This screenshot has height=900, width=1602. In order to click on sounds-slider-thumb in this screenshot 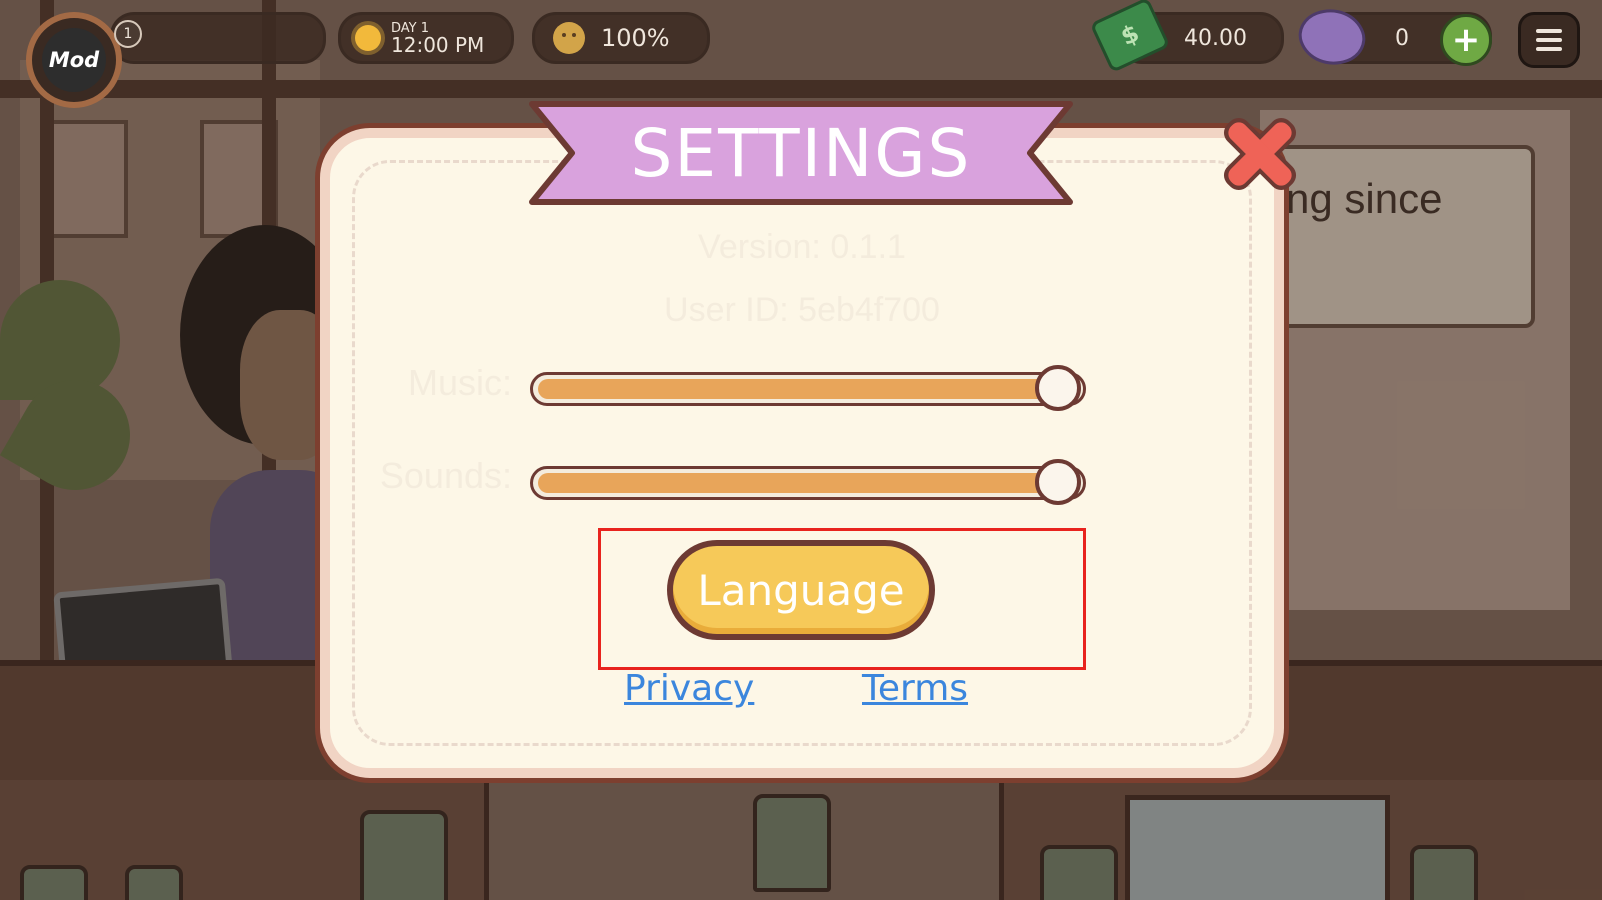, I will do `click(1058, 482)`.